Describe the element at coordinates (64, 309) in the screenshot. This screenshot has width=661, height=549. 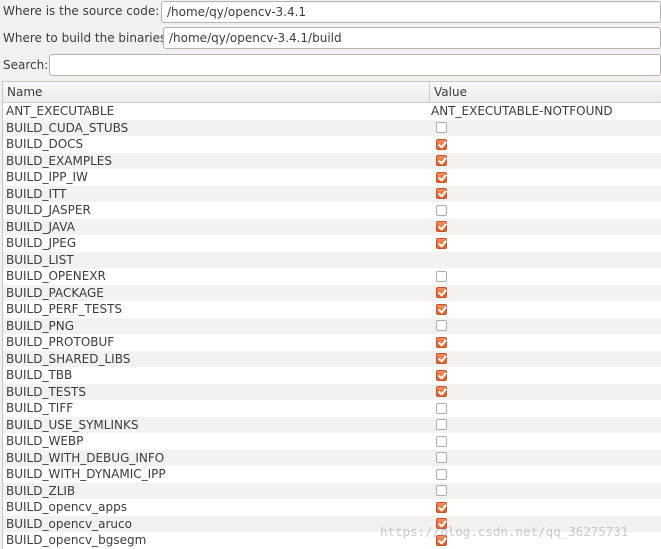
I see `row-name: BUILD_PERF_TESTS` at that location.